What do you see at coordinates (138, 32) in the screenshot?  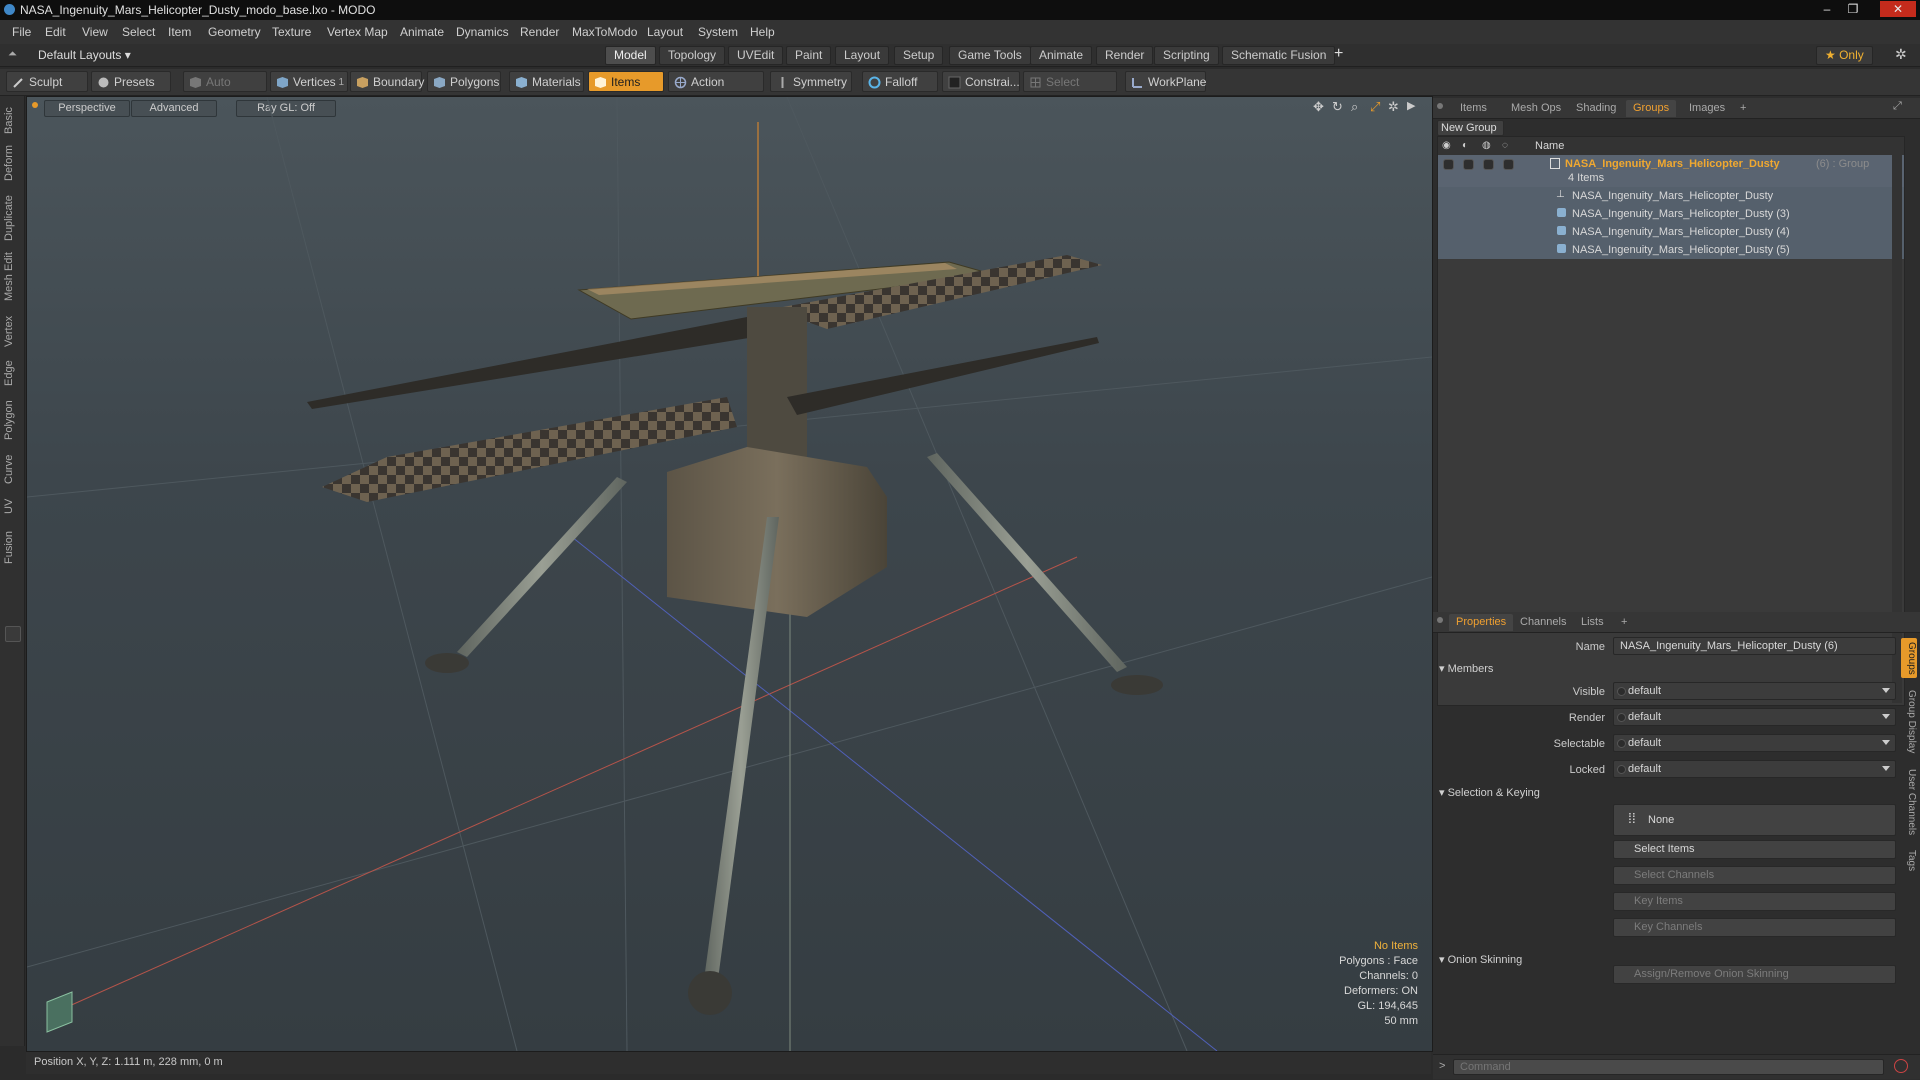 I see `menu-select: Select` at bounding box center [138, 32].